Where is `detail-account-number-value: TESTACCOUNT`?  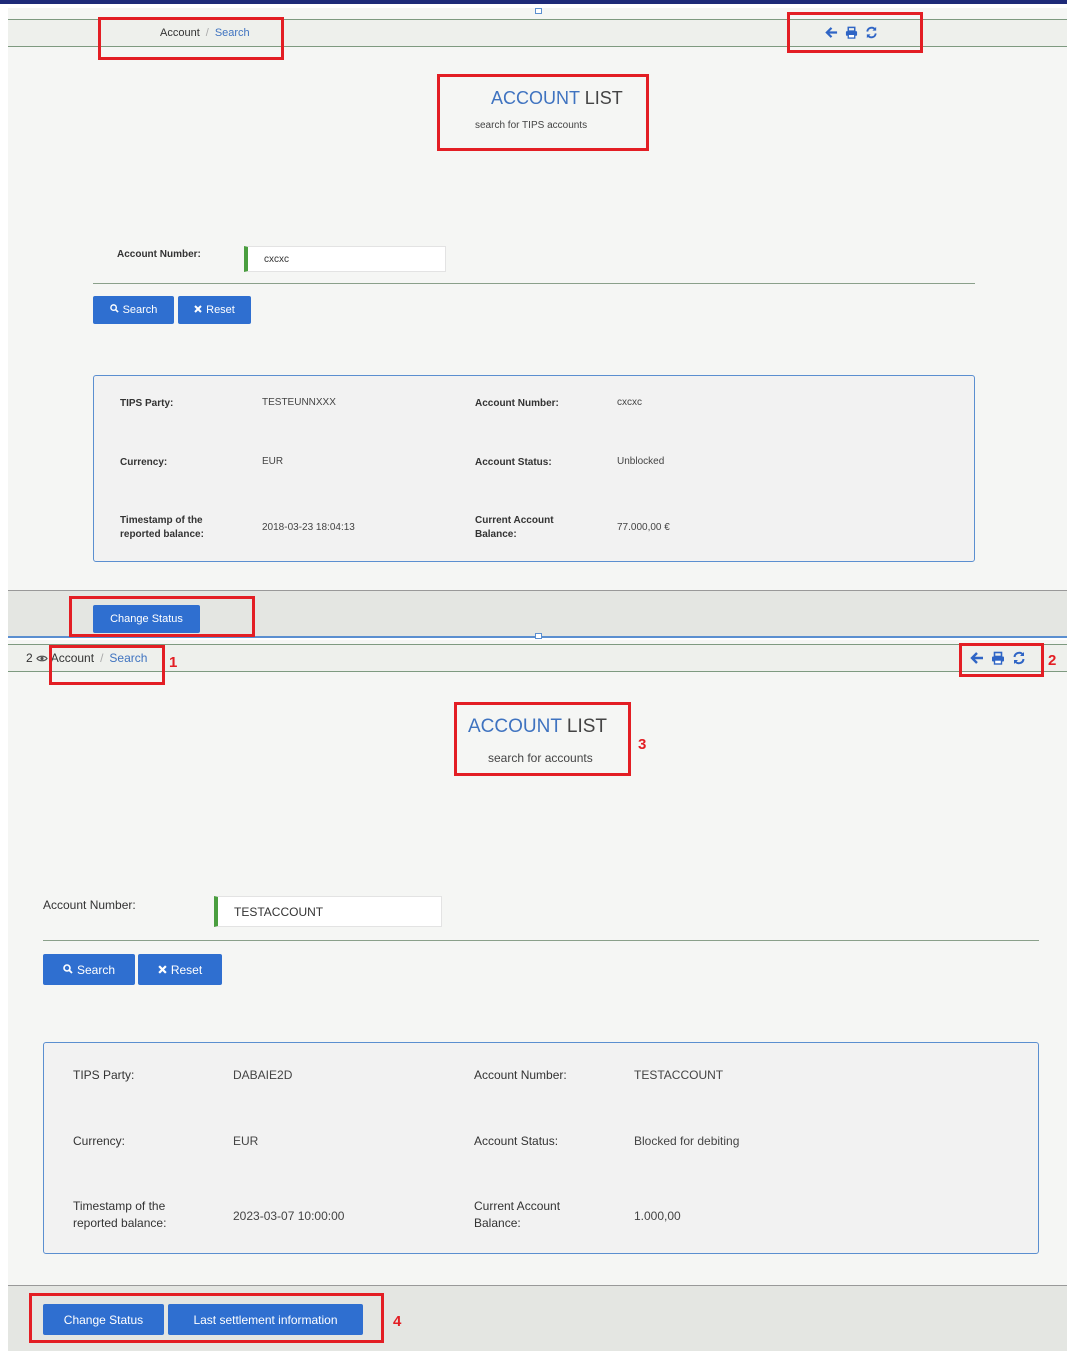 detail-account-number-value: TESTACCOUNT is located at coordinates (679, 1075).